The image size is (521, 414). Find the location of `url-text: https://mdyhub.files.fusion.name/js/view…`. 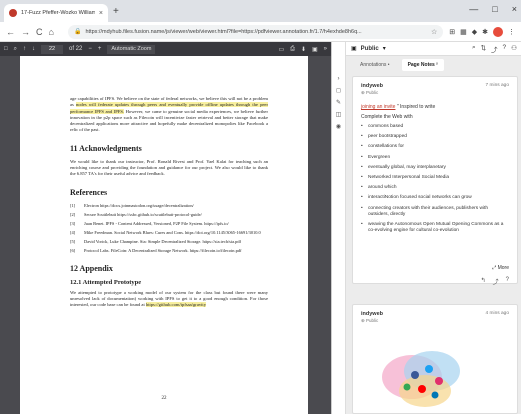

url-text: https://mdyhub.files.fusion.name/js/view… is located at coordinates (255, 32).